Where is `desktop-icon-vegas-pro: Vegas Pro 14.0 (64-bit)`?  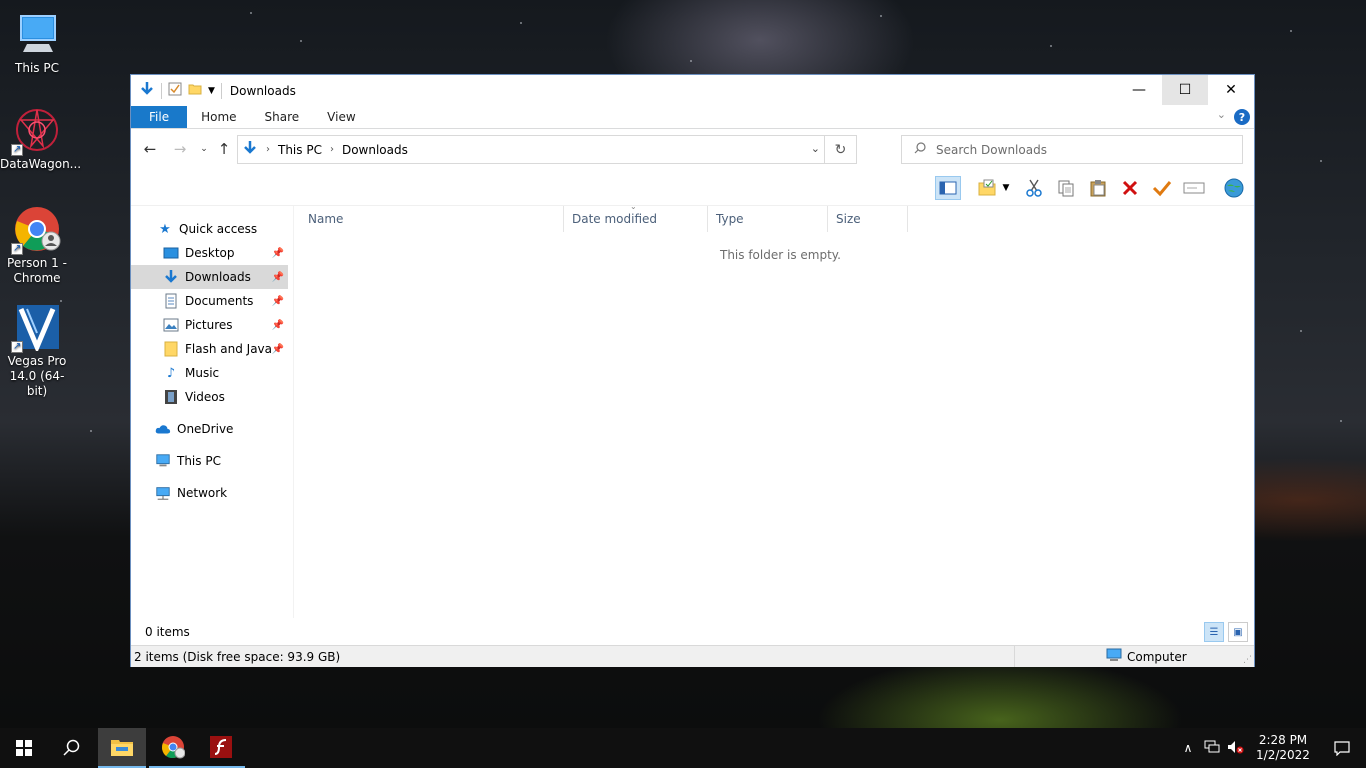
desktop-icon-vegas-pro: Vegas Pro 14.0 (64-bit) is located at coordinates (37, 351).